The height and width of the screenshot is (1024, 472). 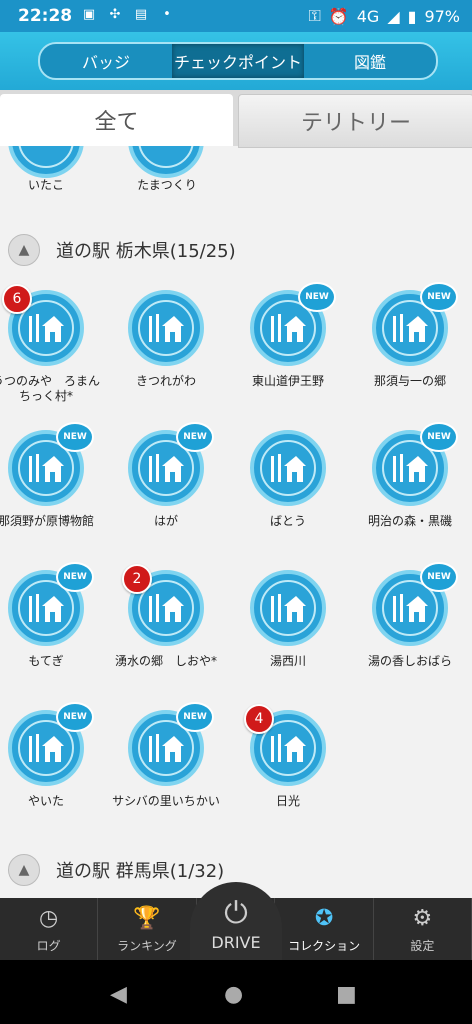 What do you see at coordinates (137, 579) in the screenshot?
I see `count-badge: 2` at bounding box center [137, 579].